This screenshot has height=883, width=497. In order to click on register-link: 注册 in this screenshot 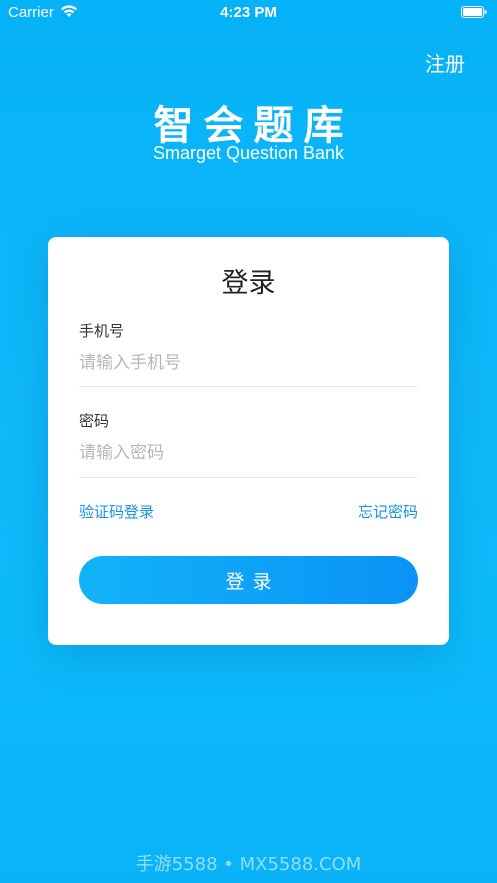, I will do `click(445, 62)`.